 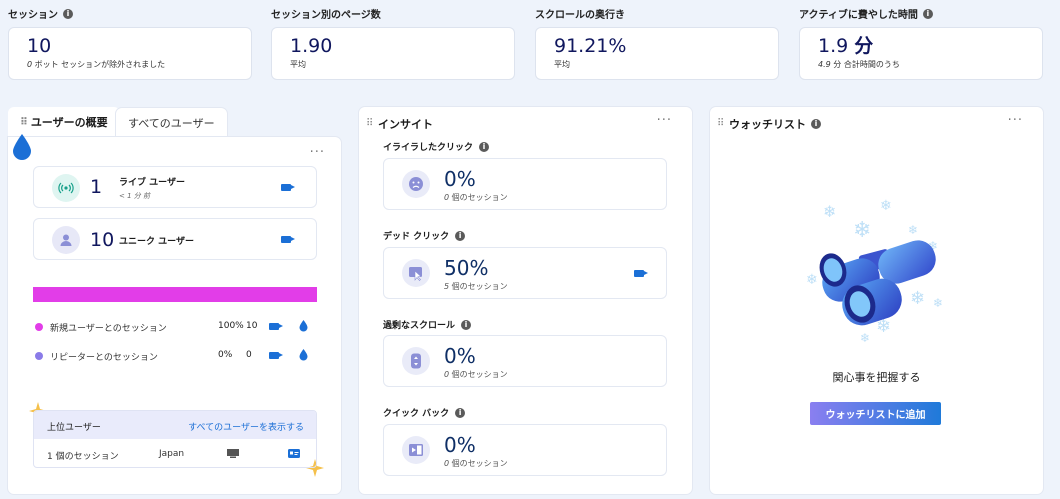 What do you see at coordinates (846, 46) in the screenshot?
I see `metric-value: 1.9 分` at bounding box center [846, 46].